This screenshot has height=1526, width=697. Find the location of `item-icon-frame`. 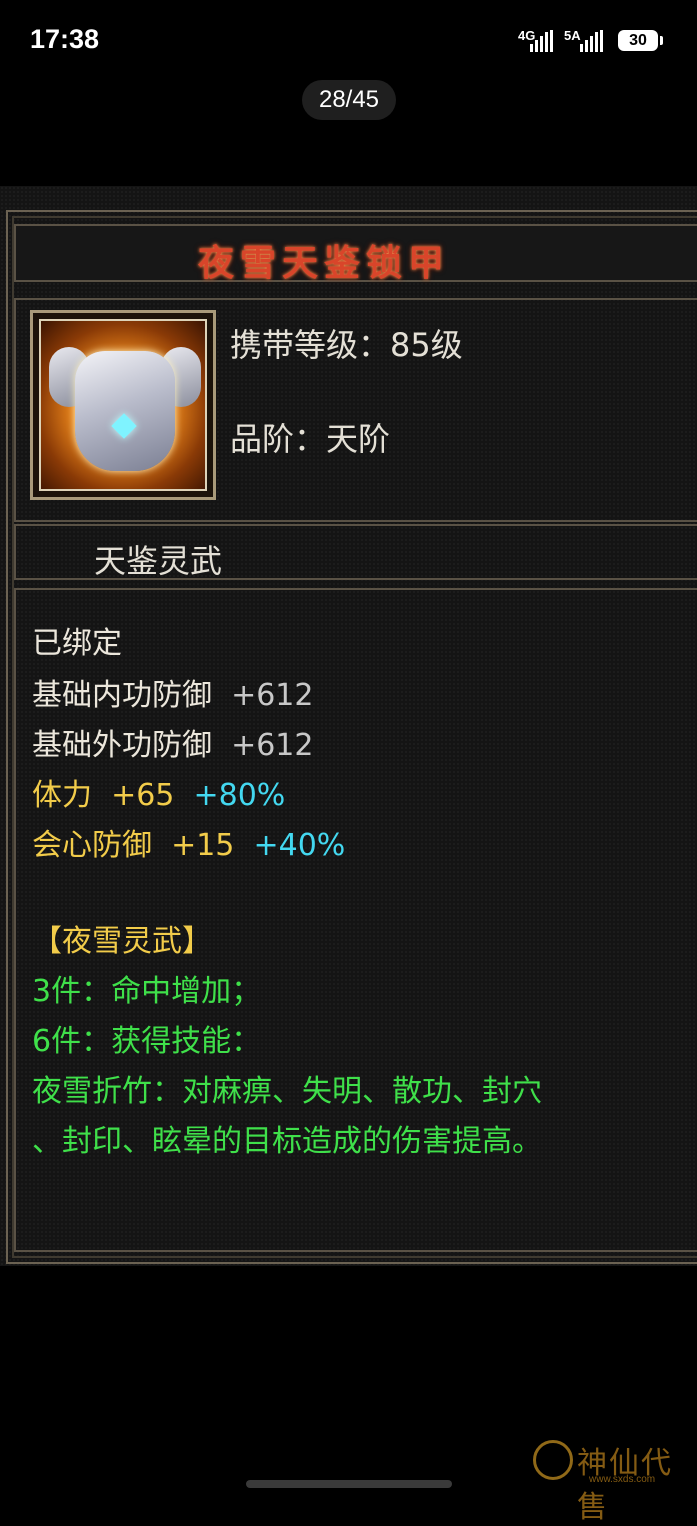

item-icon-frame is located at coordinates (123, 405).